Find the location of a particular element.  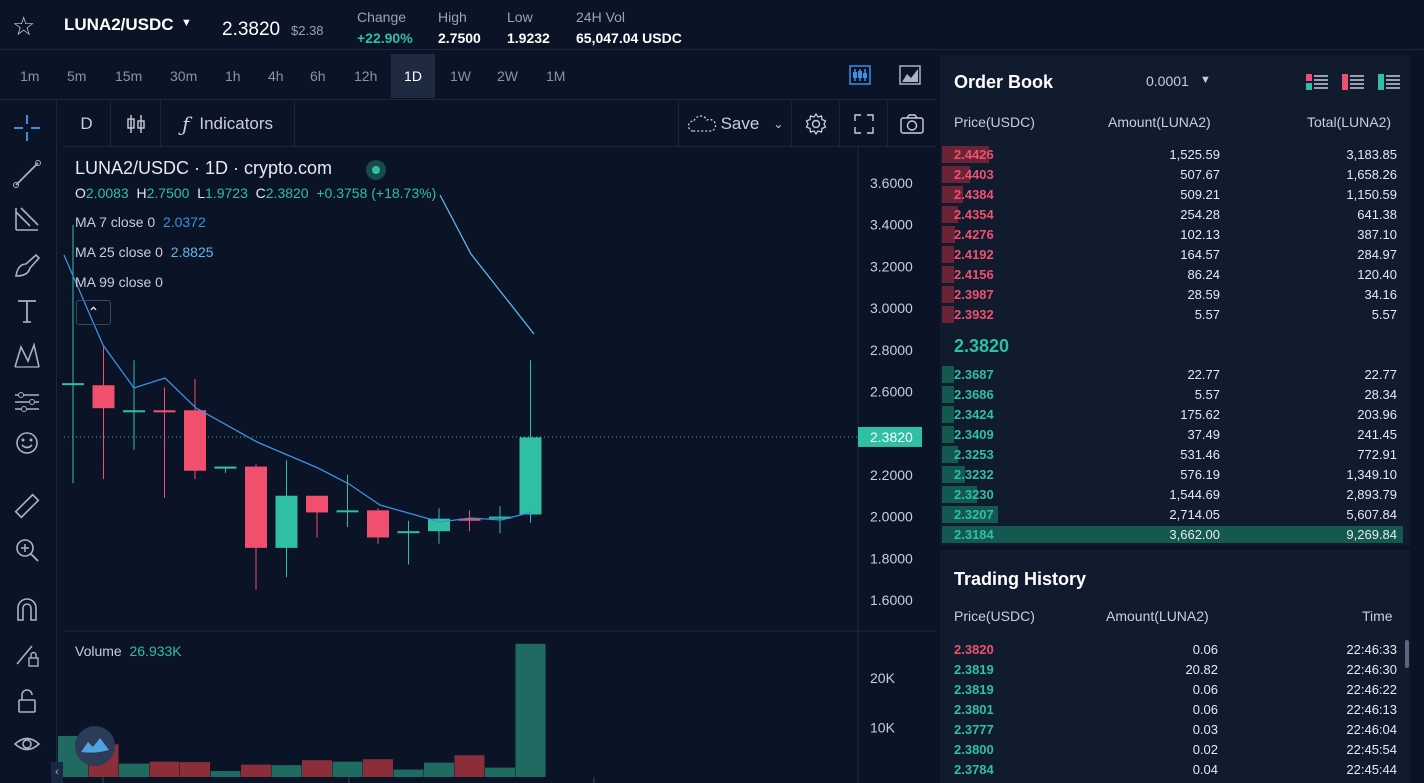

chevron-up-icon: ⌃ is located at coordinates (93, 312).